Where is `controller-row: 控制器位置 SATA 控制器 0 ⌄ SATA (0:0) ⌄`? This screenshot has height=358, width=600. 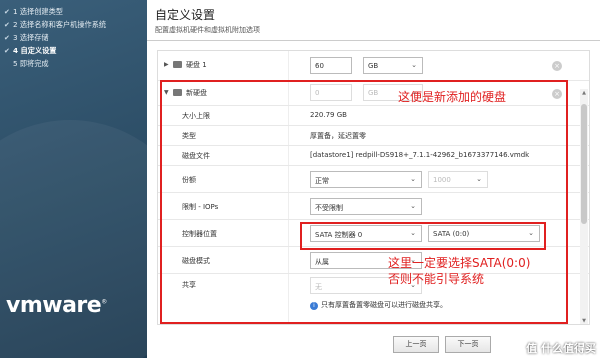
controller-row: 控制器位置 SATA 控制器 0 ⌄ SATA (0:0) ⌄ is located at coordinates (373, 233).